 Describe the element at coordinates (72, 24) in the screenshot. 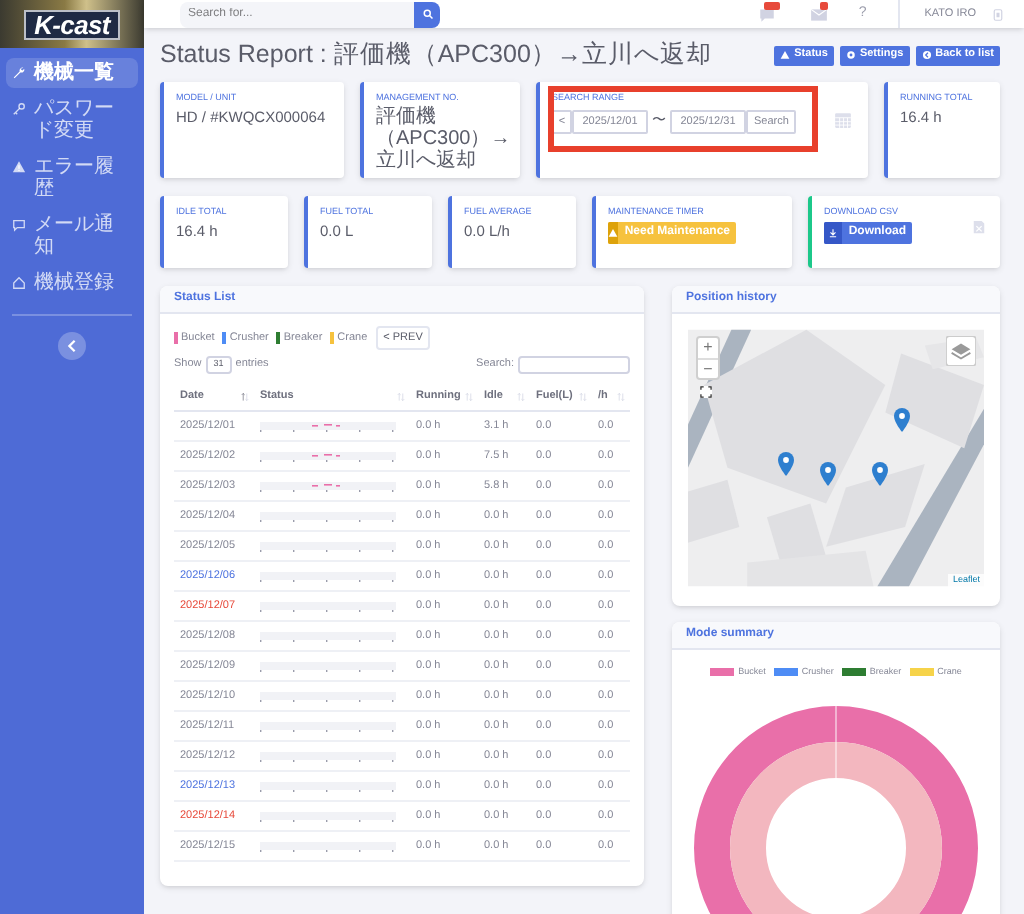

I see `logo: K-cast` at that location.